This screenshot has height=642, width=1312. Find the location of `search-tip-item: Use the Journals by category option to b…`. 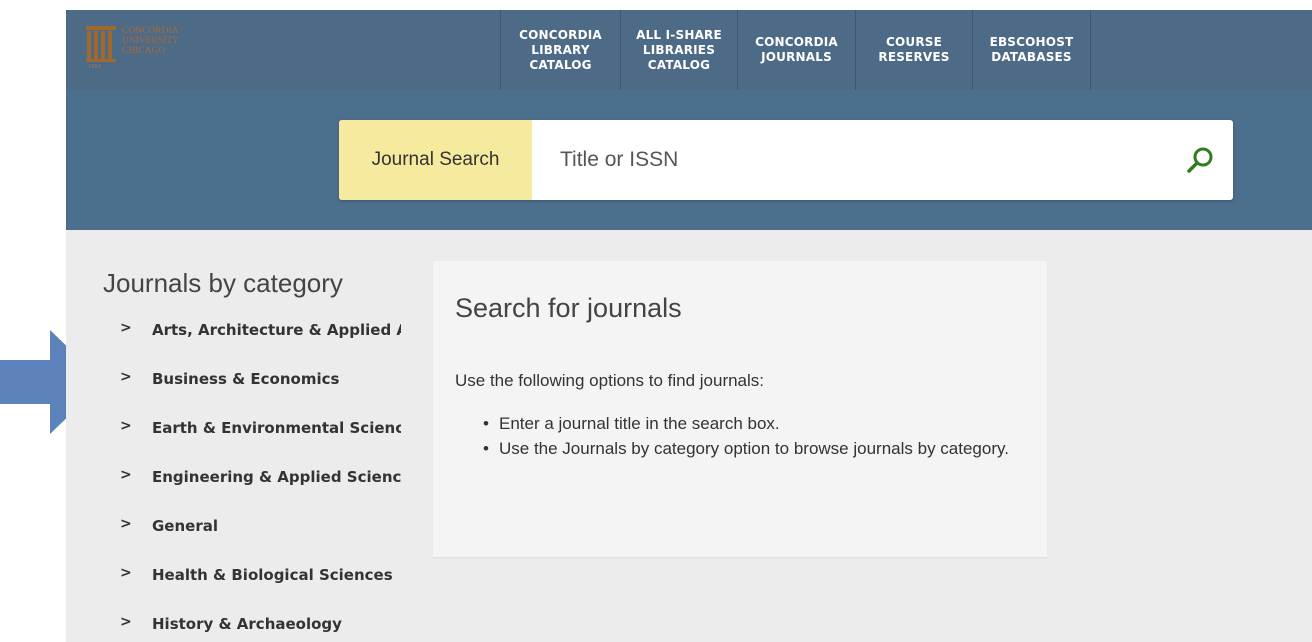

search-tip-item: Use the Journals by category option to b… is located at coordinates (753, 448).